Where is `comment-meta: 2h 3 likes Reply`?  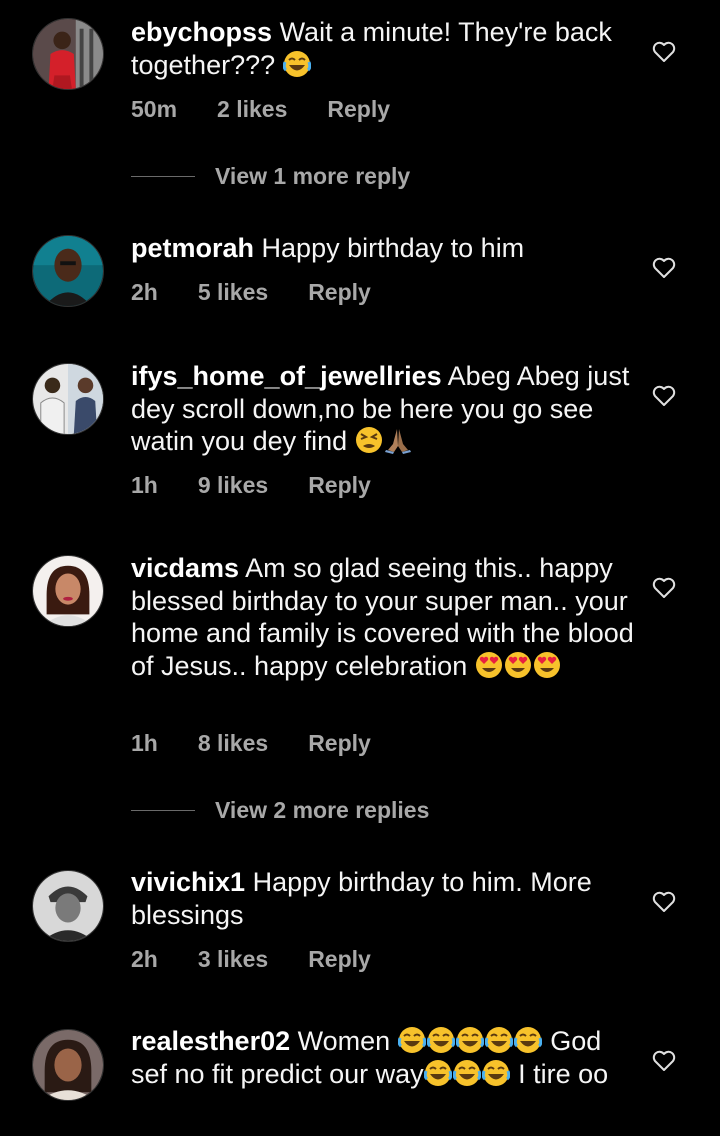 comment-meta: 2h 3 likes Reply is located at coordinates (251, 959).